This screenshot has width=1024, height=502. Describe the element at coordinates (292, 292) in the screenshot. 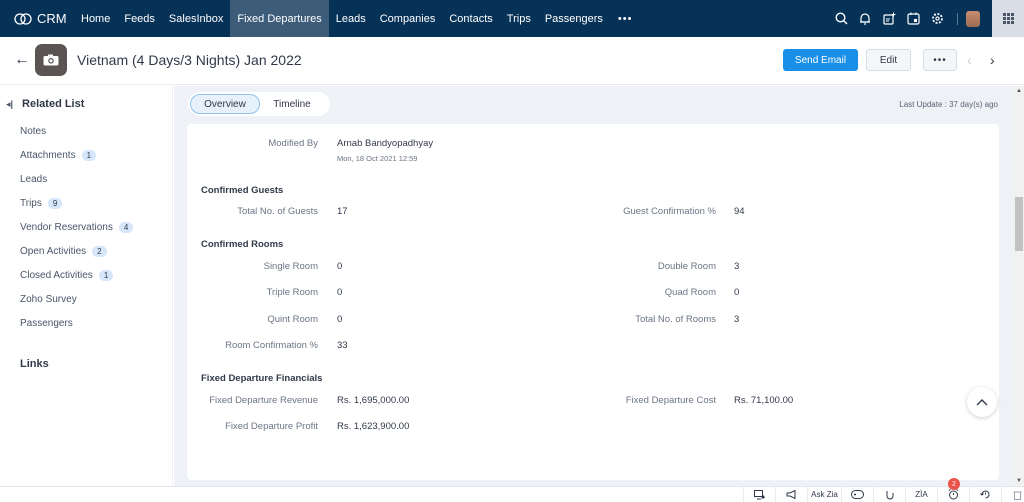

I see `triple-room-label: Triple Room` at that location.